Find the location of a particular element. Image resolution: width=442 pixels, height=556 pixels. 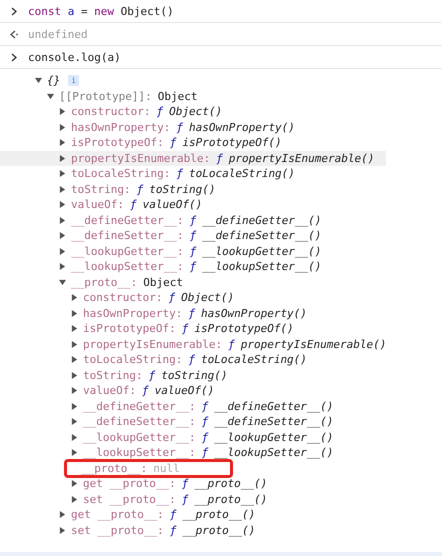

function-value: __lookupGetter__() is located at coordinates (274, 437).